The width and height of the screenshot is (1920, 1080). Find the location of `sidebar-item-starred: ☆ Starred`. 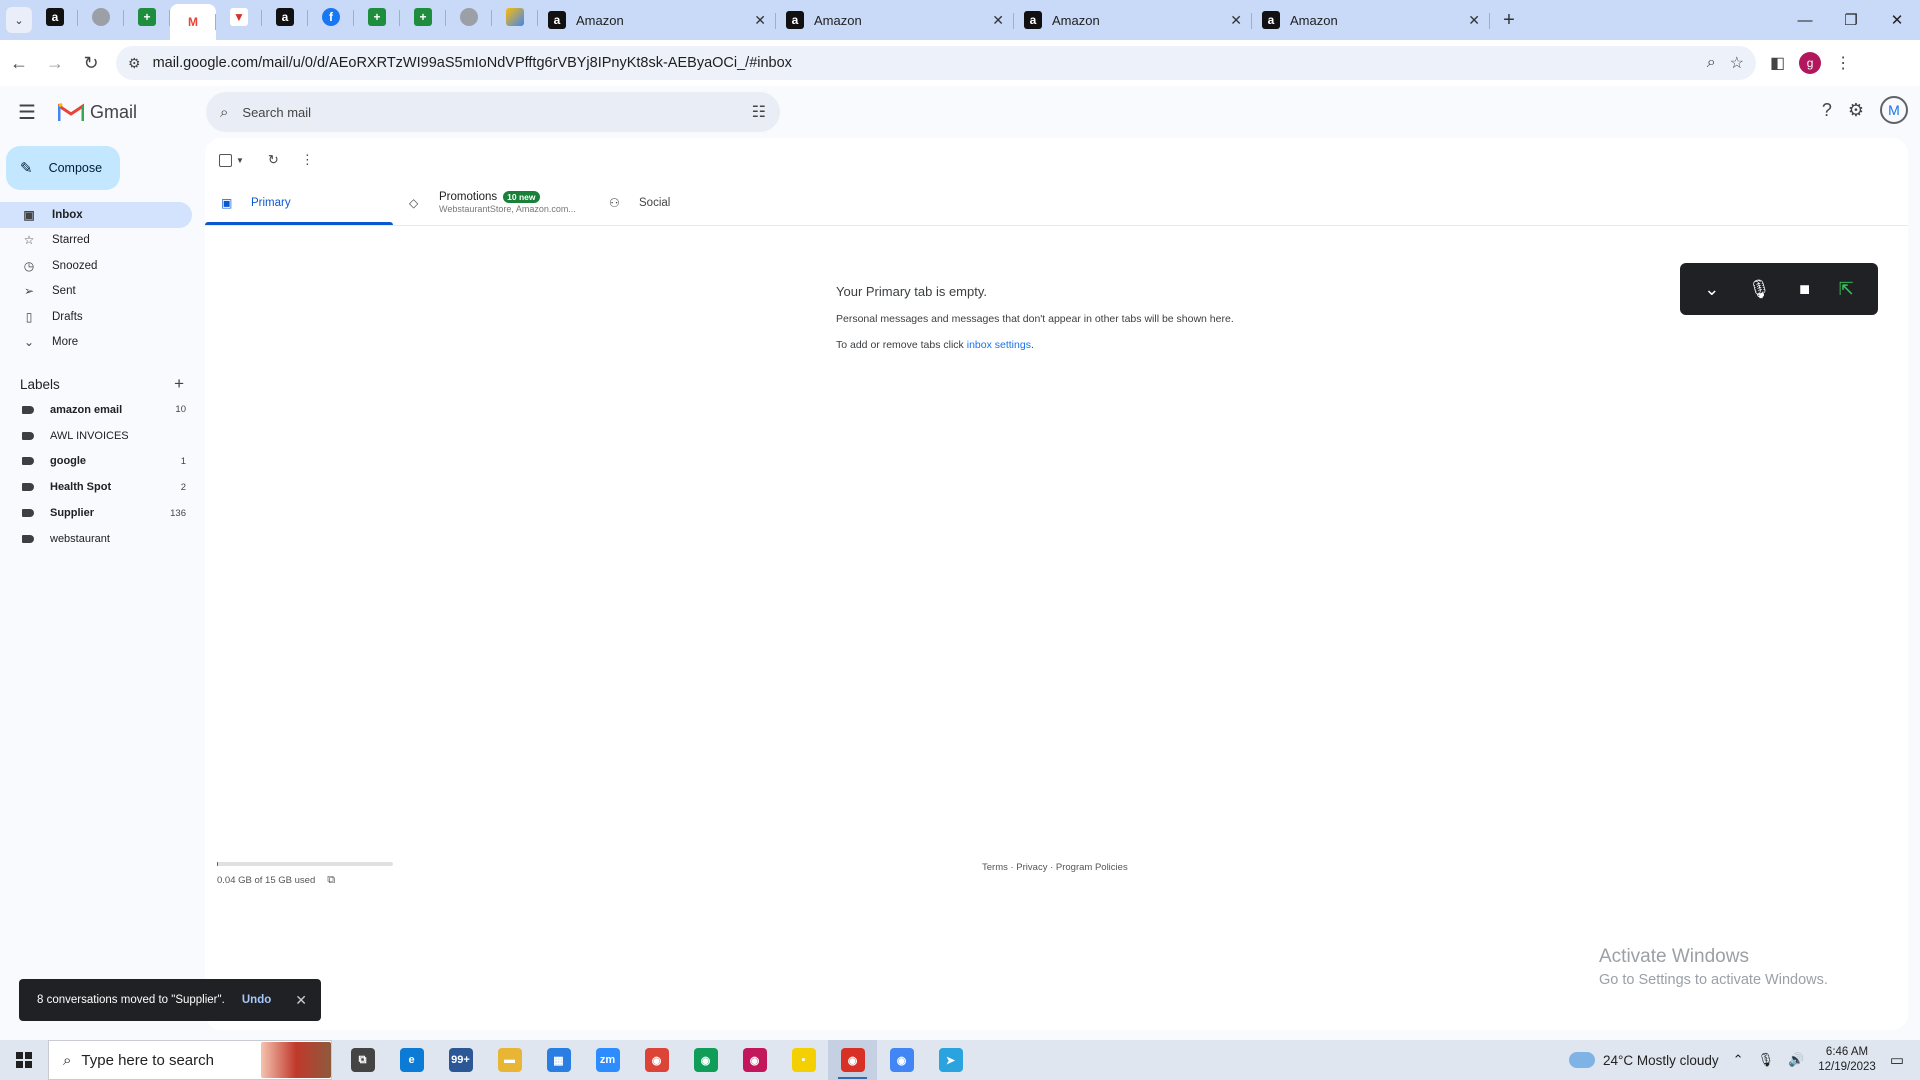

sidebar-item-starred: ☆ Starred is located at coordinates (96, 241).